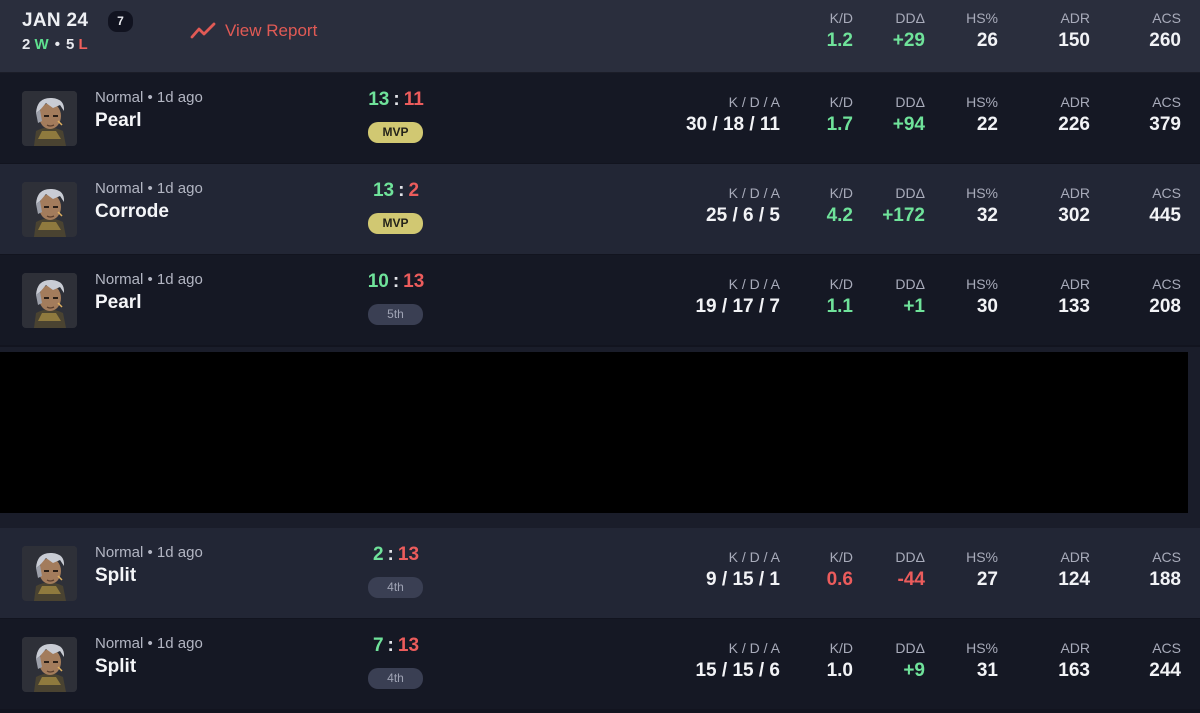 This screenshot has width=1200, height=713. Describe the element at coordinates (839, 306) in the screenshot. I see `stat-value: 1.1` at that location.